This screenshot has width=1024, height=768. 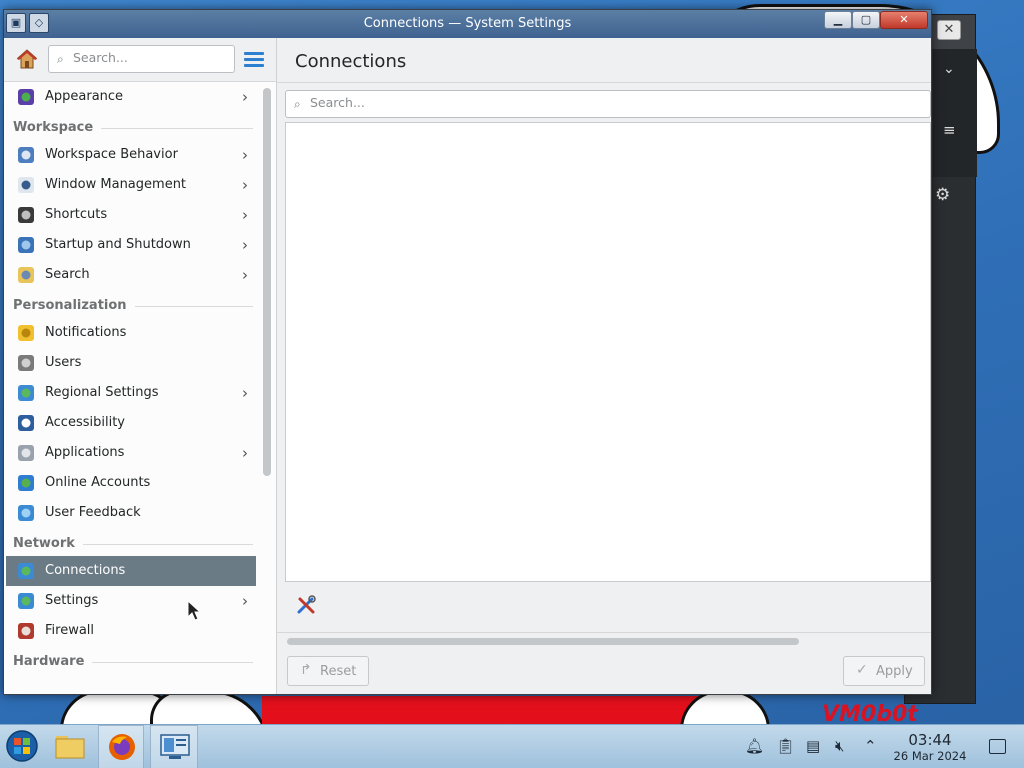 I want to click on sidebar-item-users: Users, so click(x=131, y=363).